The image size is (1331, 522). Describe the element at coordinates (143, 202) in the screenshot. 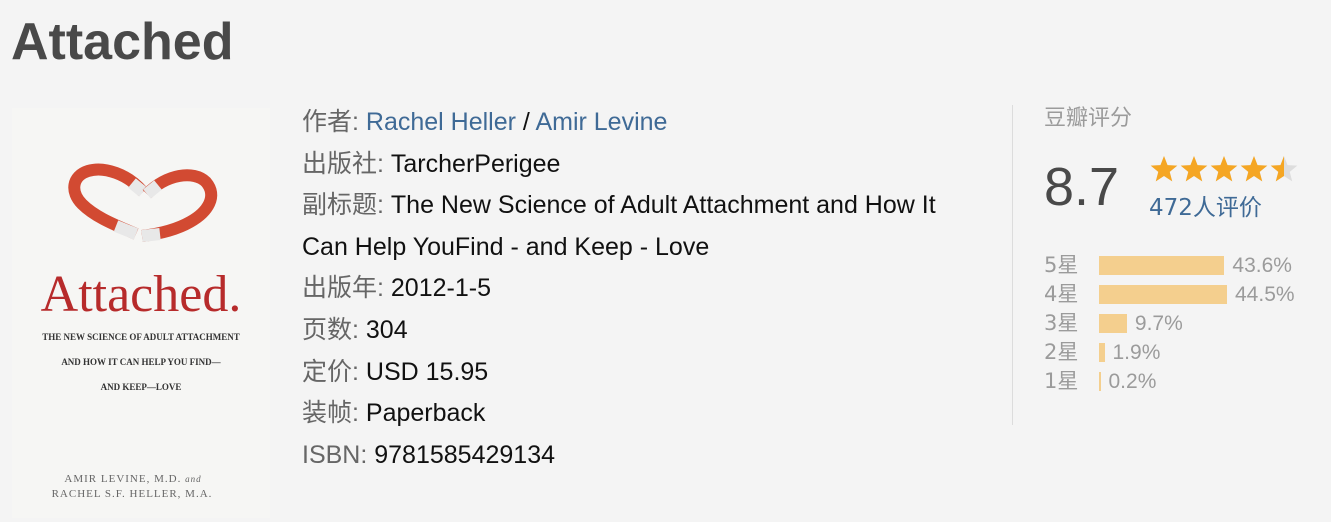

I see `heart-logo-icon` at that location.